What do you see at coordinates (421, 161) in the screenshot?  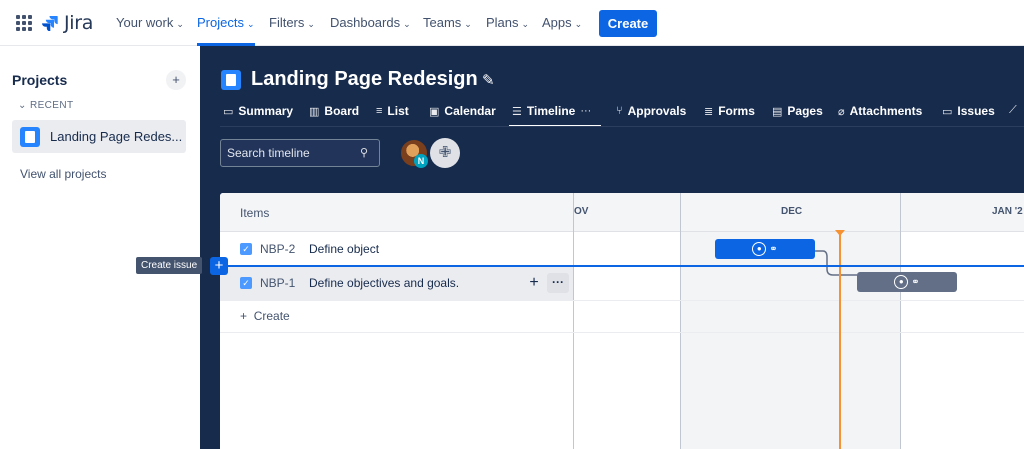 I see `avatar-badge: N` at bounding box center [421, 161].